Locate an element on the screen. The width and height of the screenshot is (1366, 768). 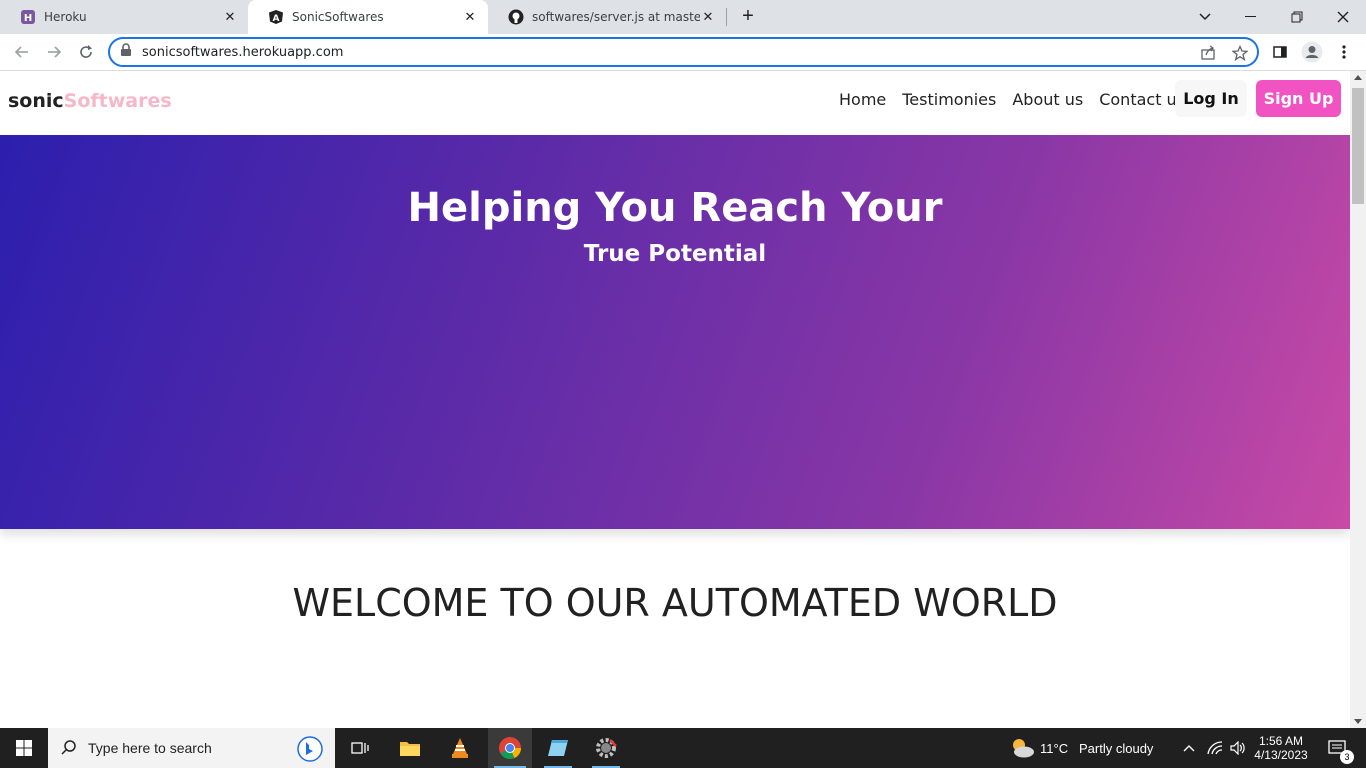
lock-icon is located at coordinates (126, 52).